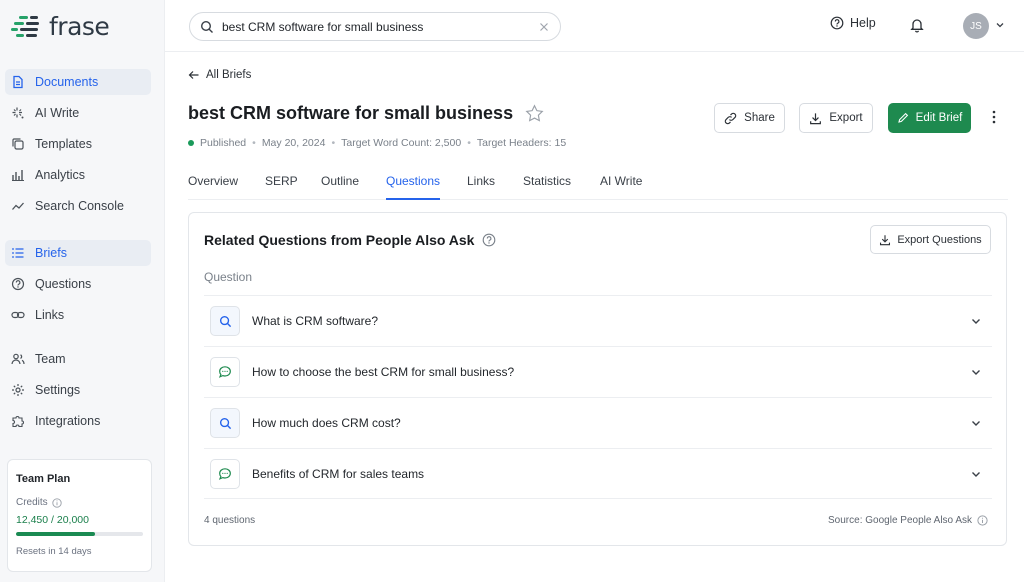 Image resolution: width=1024 pixels, height=582 pixels. I want to click on question-text: How much does CRM cost?, so click(326, 423).